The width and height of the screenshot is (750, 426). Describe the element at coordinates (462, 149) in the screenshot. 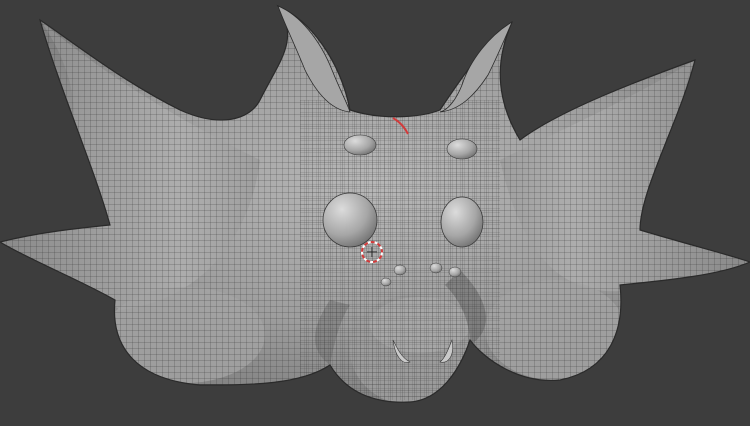

I see `brow-bump-right` at that location.